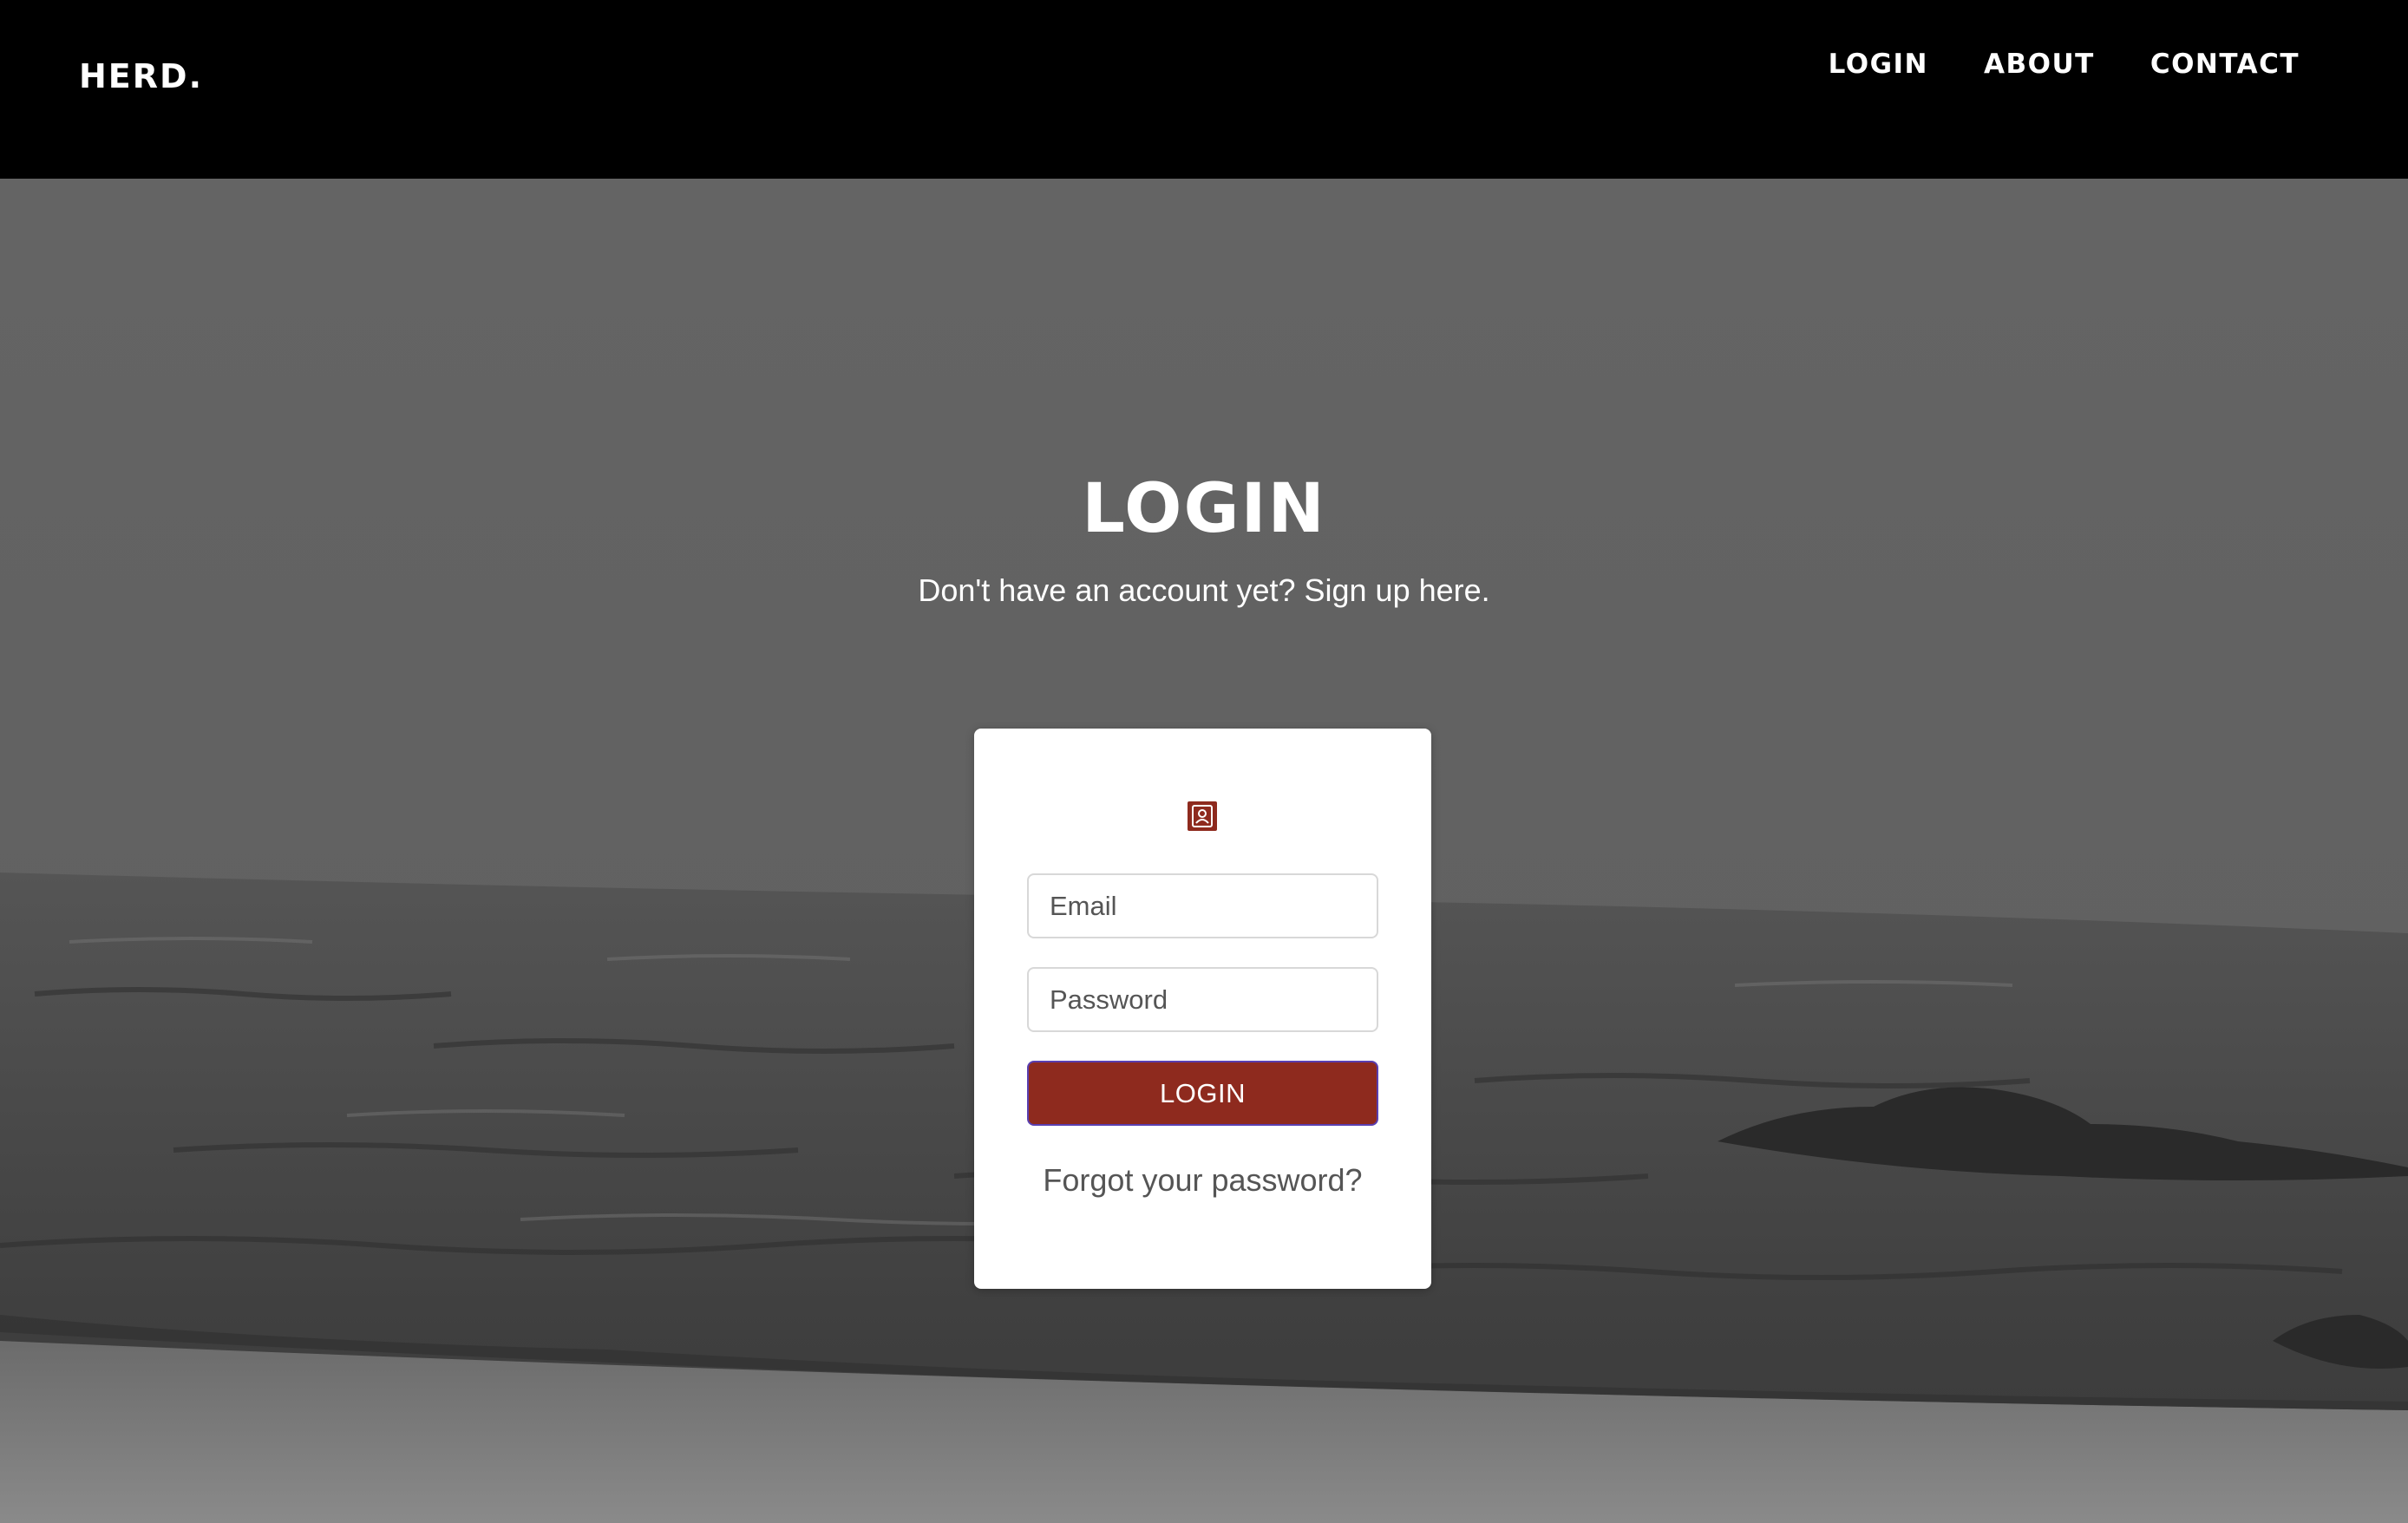  What do you see at coordinates (1204, 509) in the screenshot?
I see `page-title: LOGIN` at bounding box center [1204, 509].